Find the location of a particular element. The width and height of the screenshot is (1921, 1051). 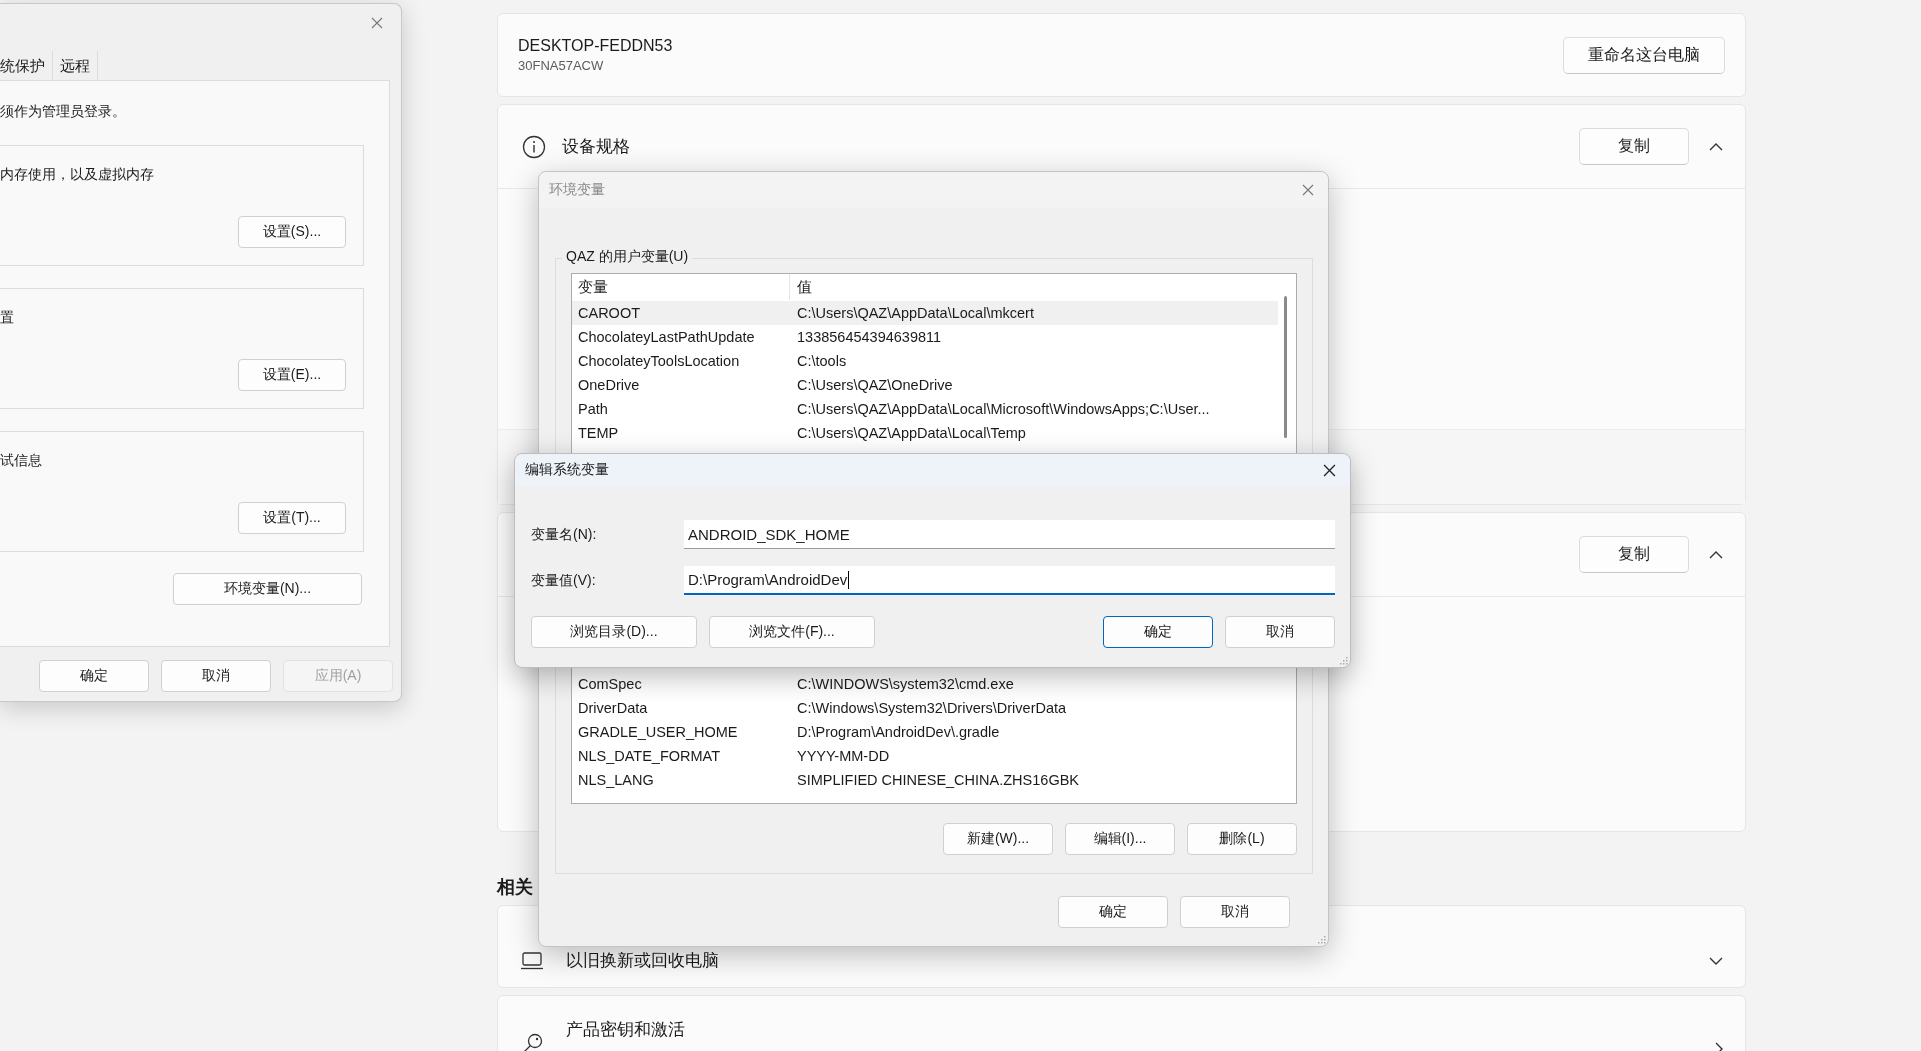

device-model: 30FNA57ACW is located at coordinates (561, 65).